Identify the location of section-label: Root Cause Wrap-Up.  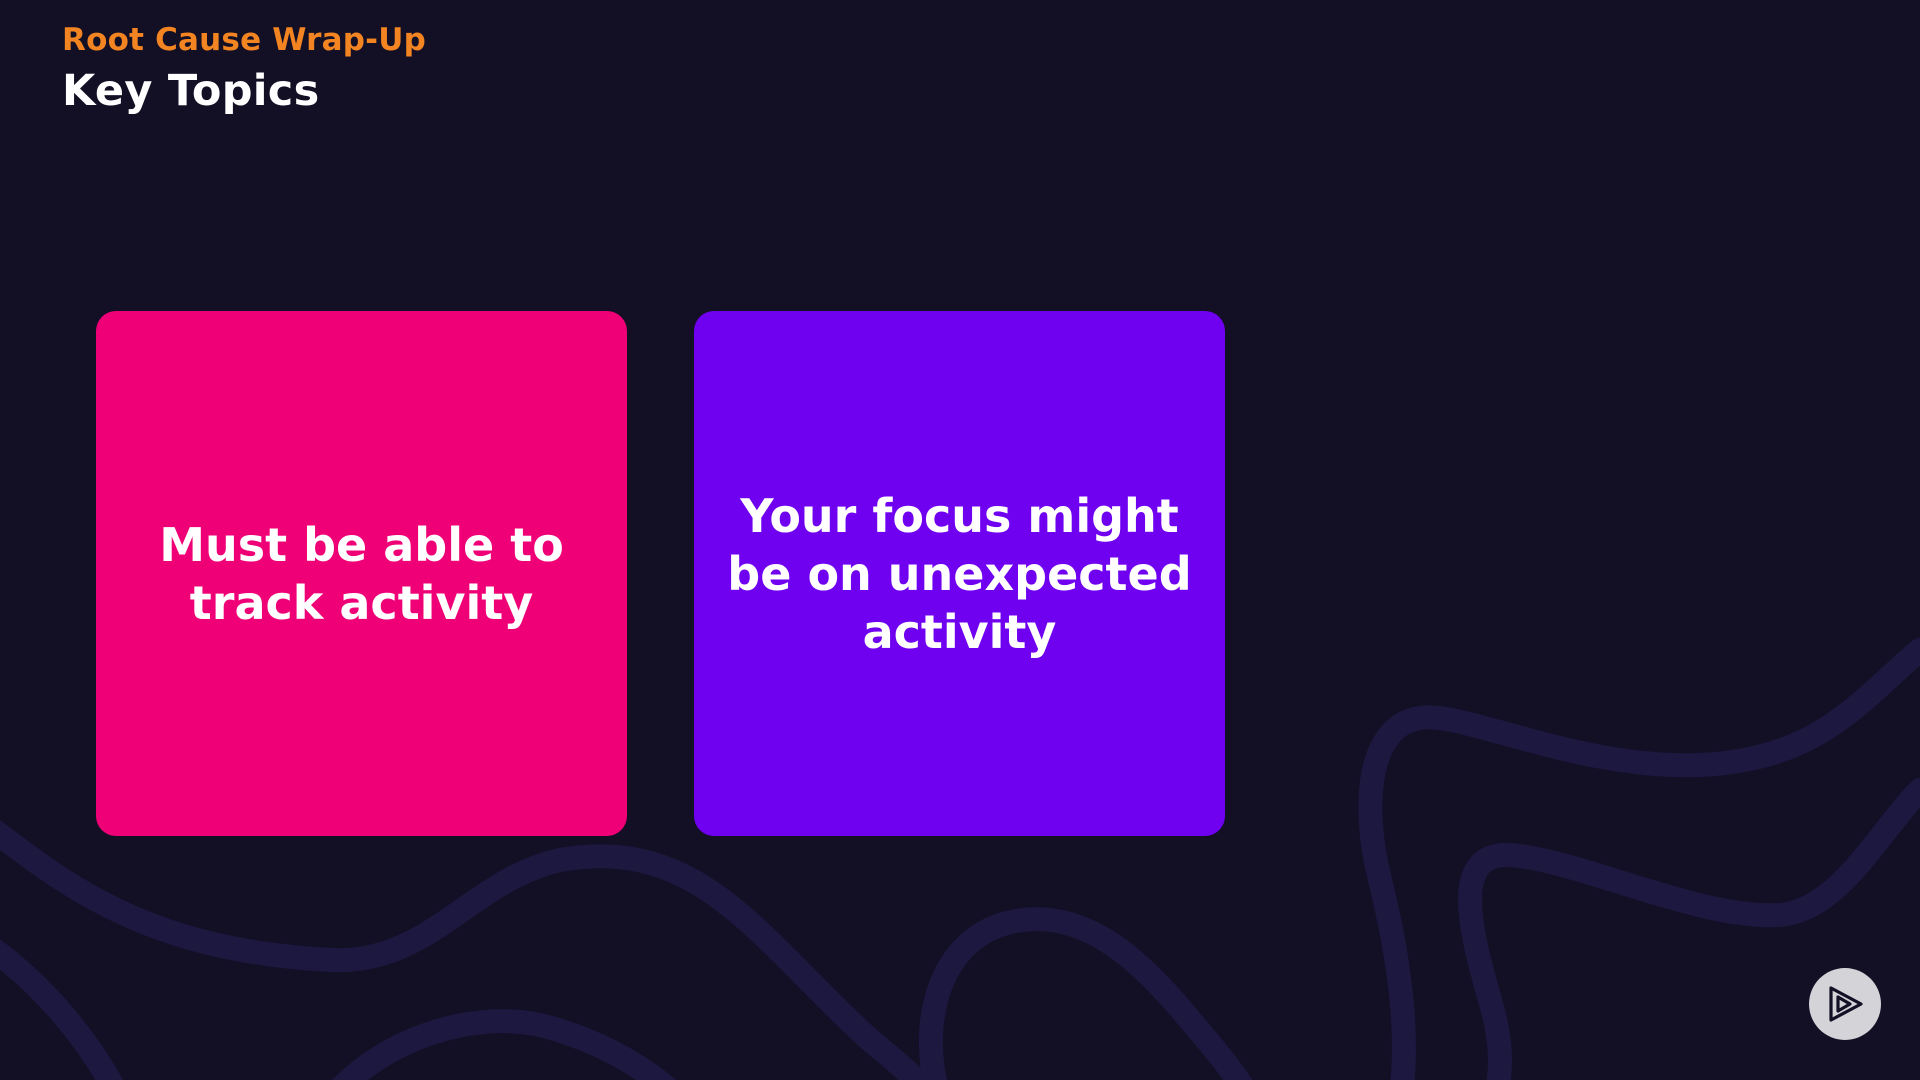
(244, 40).